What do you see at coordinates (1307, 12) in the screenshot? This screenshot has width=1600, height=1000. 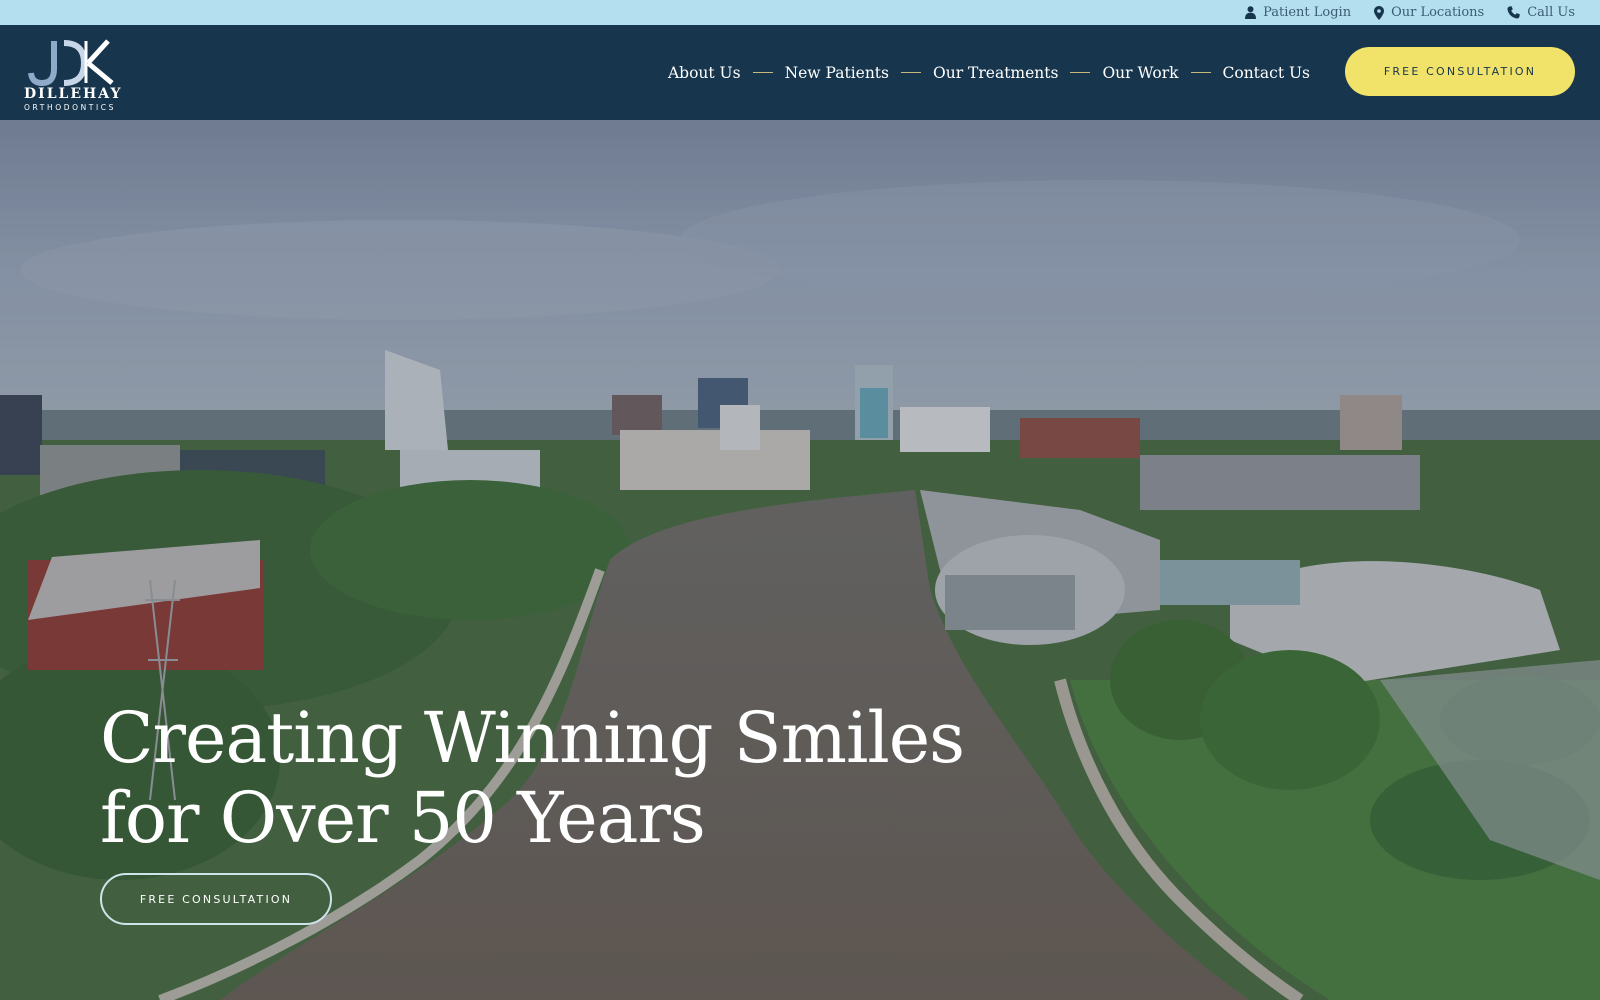 I see `patient-login-label: Patient Login` at bounding box center [1307, 12].